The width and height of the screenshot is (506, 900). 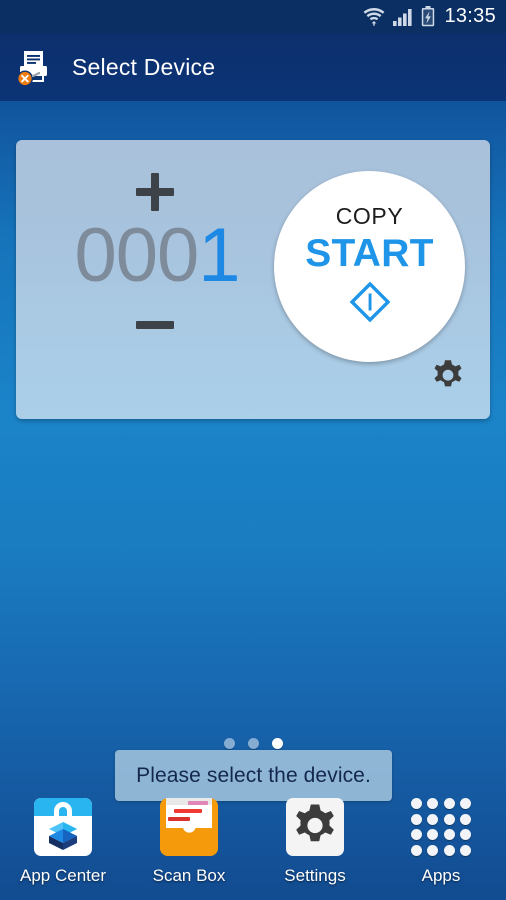 What do you see at coordinates (370, 304) in the screenshot?
I see `diamond-start-icon` at bounding box center [370, 304].